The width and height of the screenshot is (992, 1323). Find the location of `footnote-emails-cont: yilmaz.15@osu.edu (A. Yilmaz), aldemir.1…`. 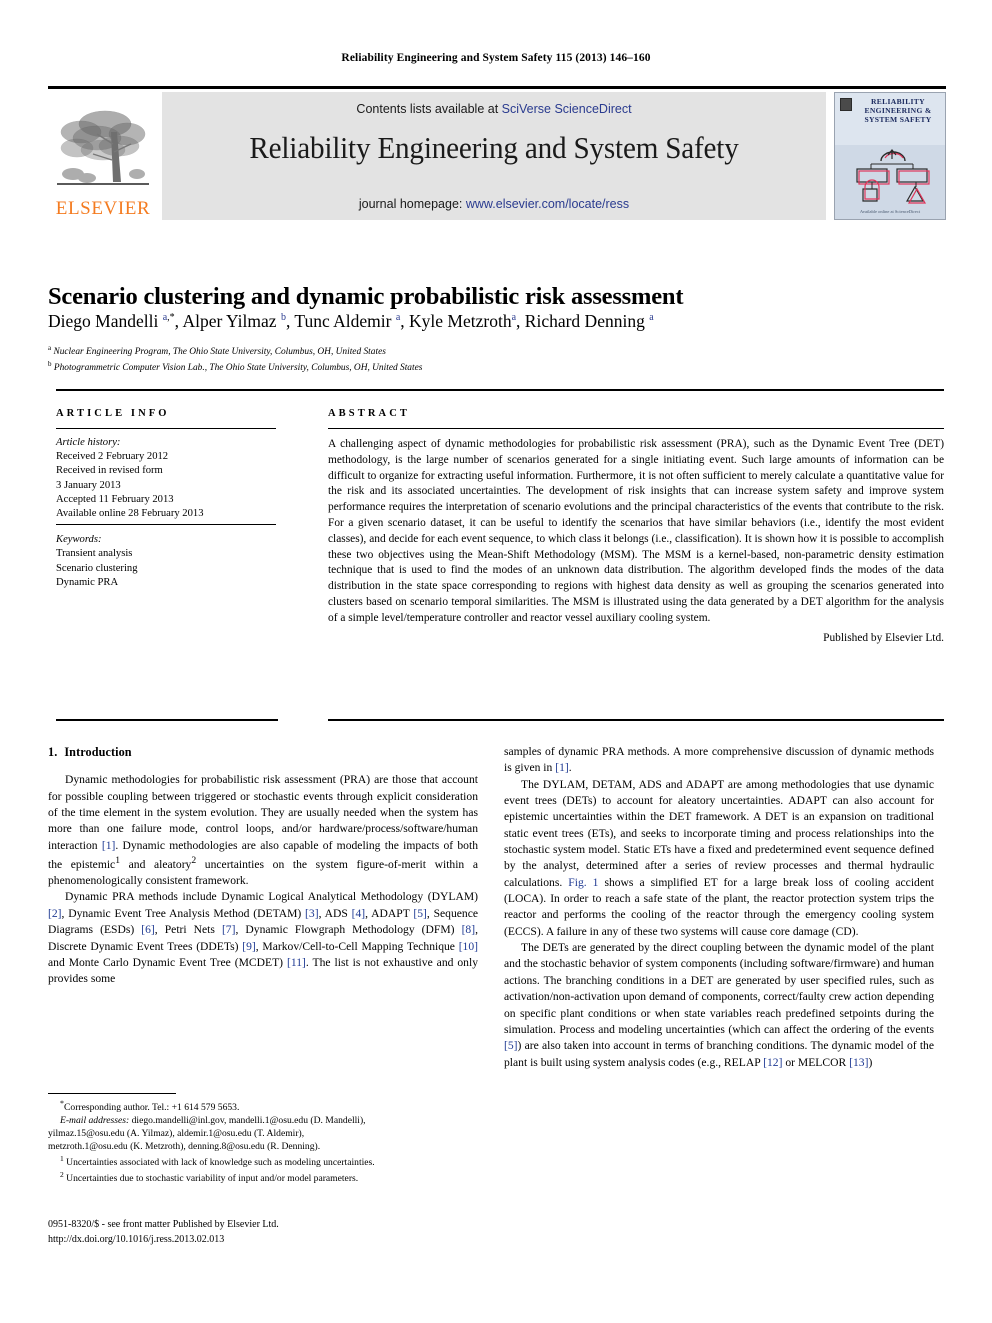

footnote-emails-cont: yilmaz.15@osu.edu (A. Yilmaz), aldemir.1… is located at coordinates (176, 1134).